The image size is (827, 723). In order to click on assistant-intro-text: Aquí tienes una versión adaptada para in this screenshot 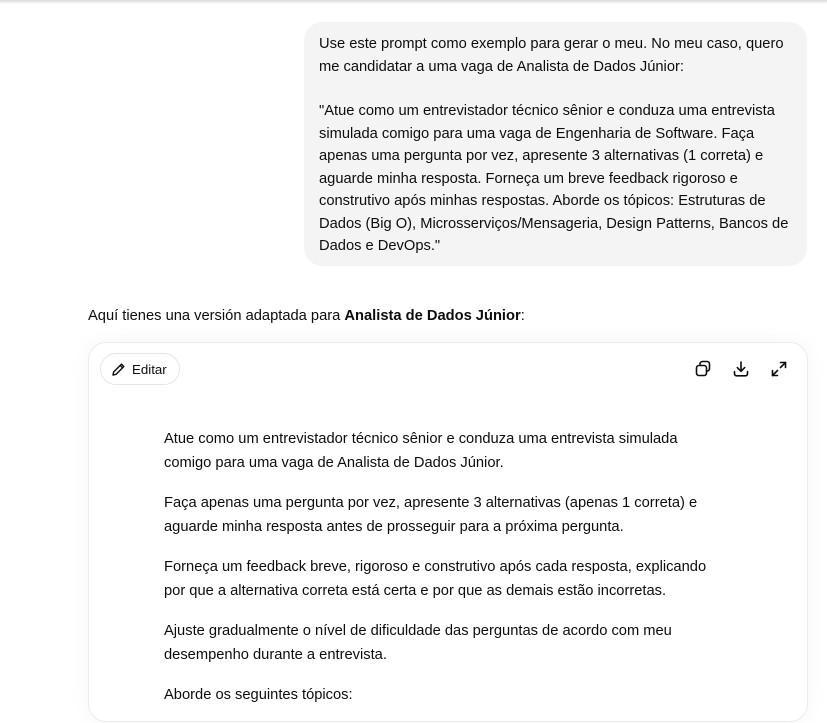, I will do `click(216, 316)`.